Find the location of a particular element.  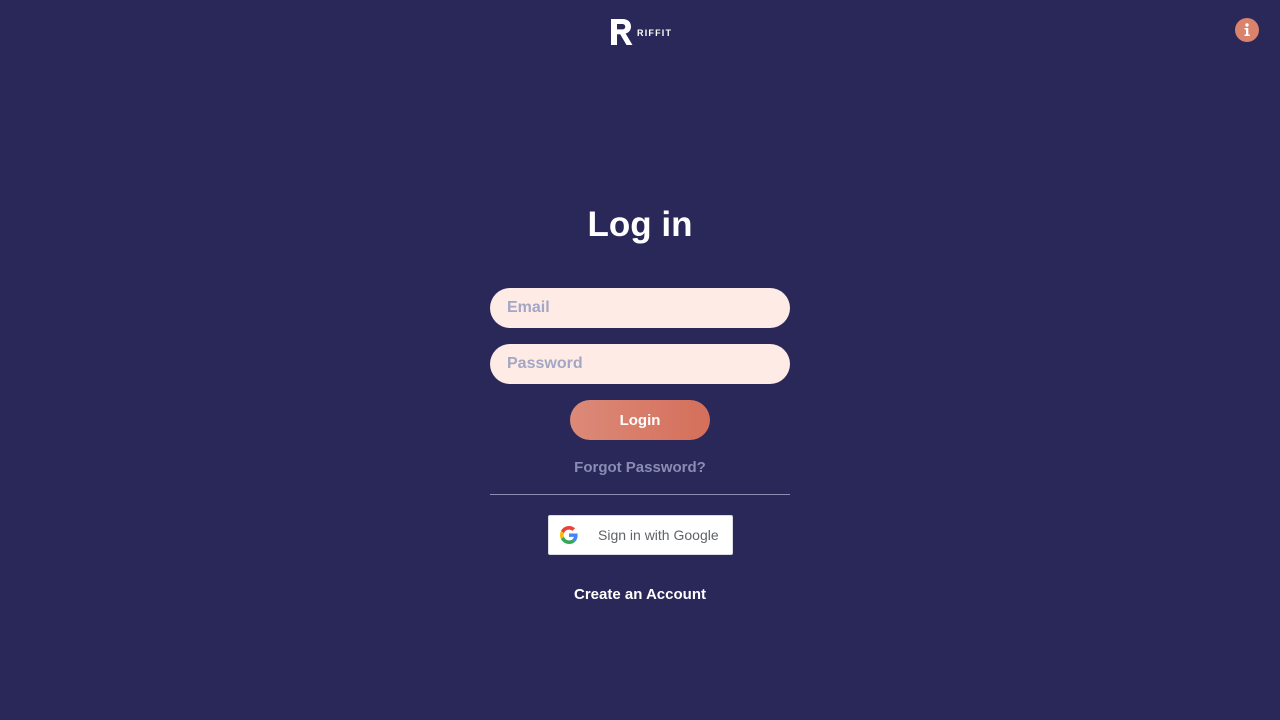

divider is located at coordinates (640, 494).